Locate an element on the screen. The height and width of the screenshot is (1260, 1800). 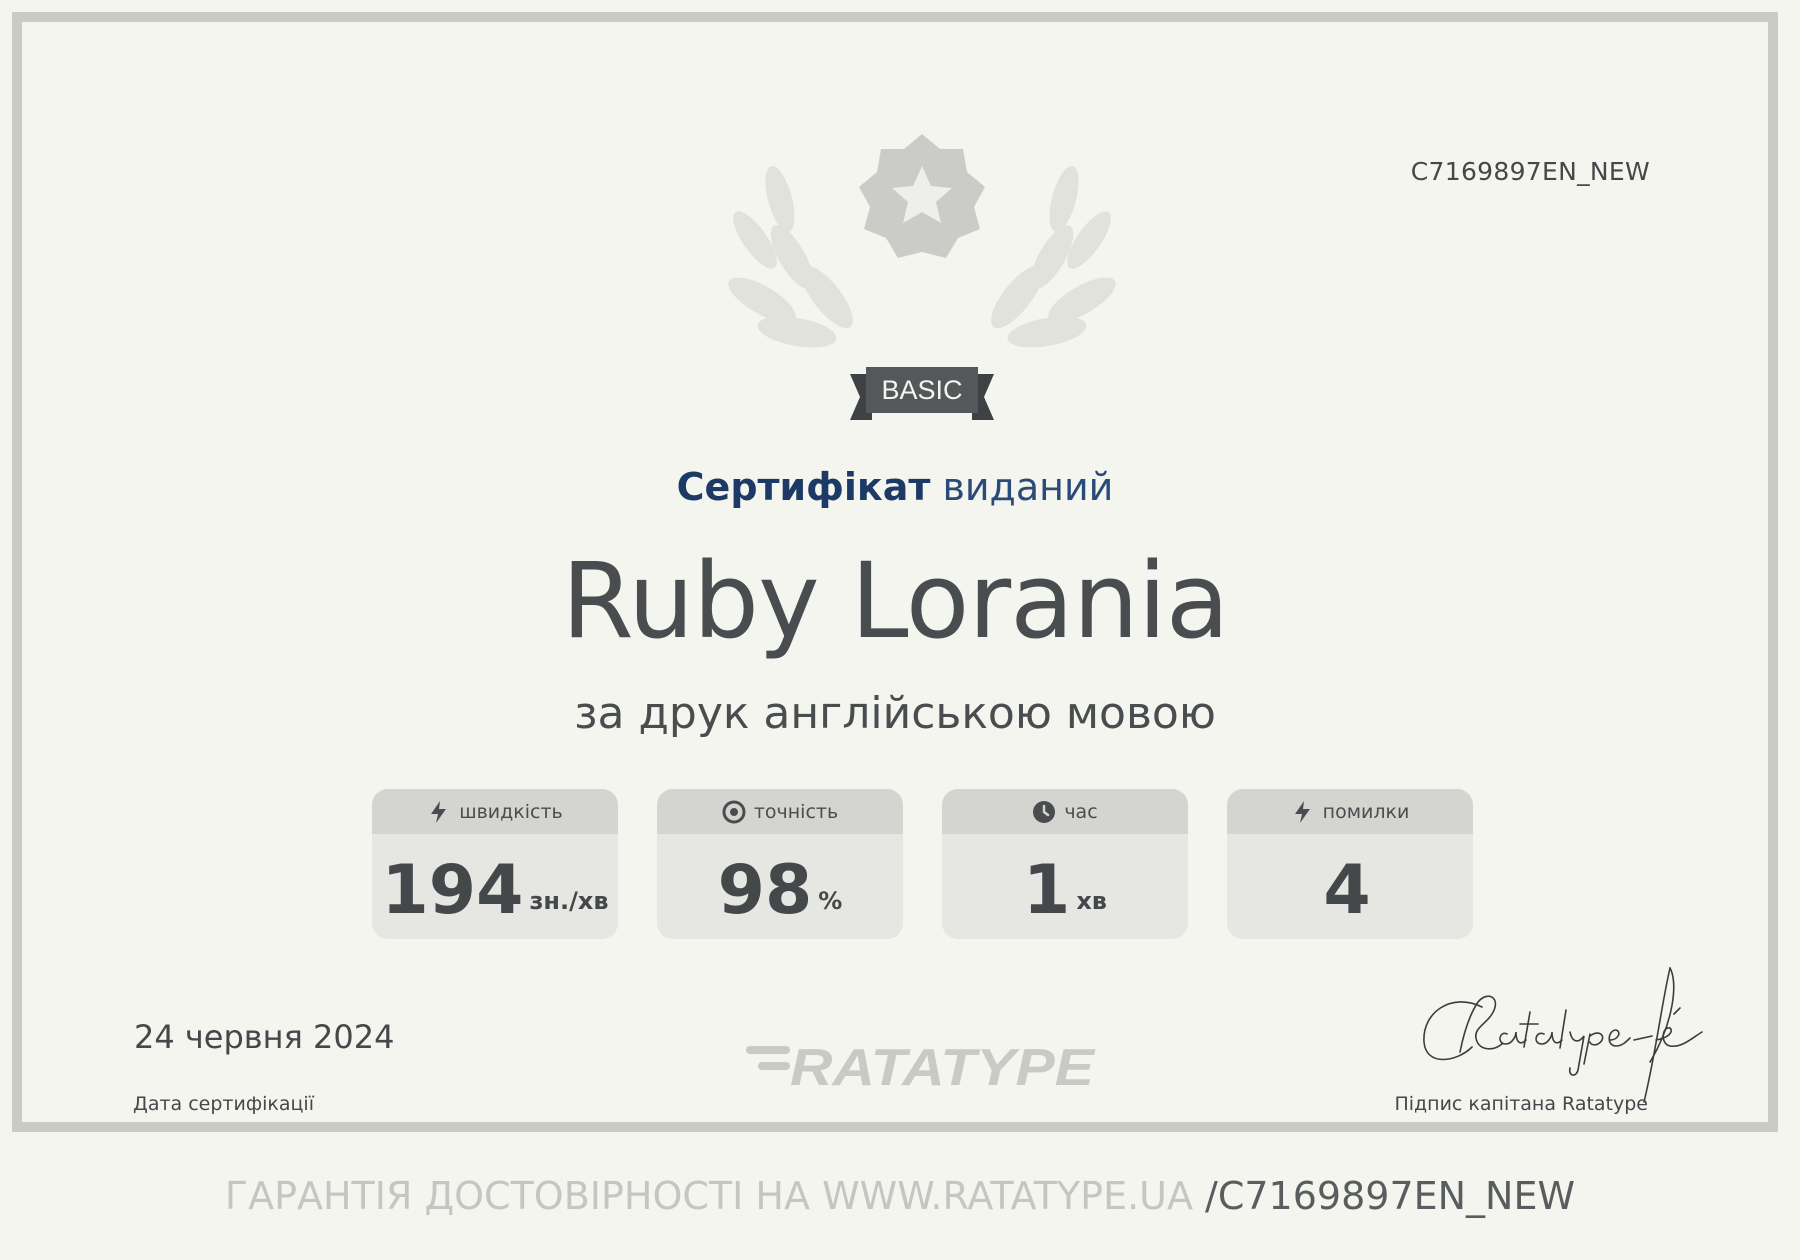
stat-header: час is located at coordinates (1065, 811).